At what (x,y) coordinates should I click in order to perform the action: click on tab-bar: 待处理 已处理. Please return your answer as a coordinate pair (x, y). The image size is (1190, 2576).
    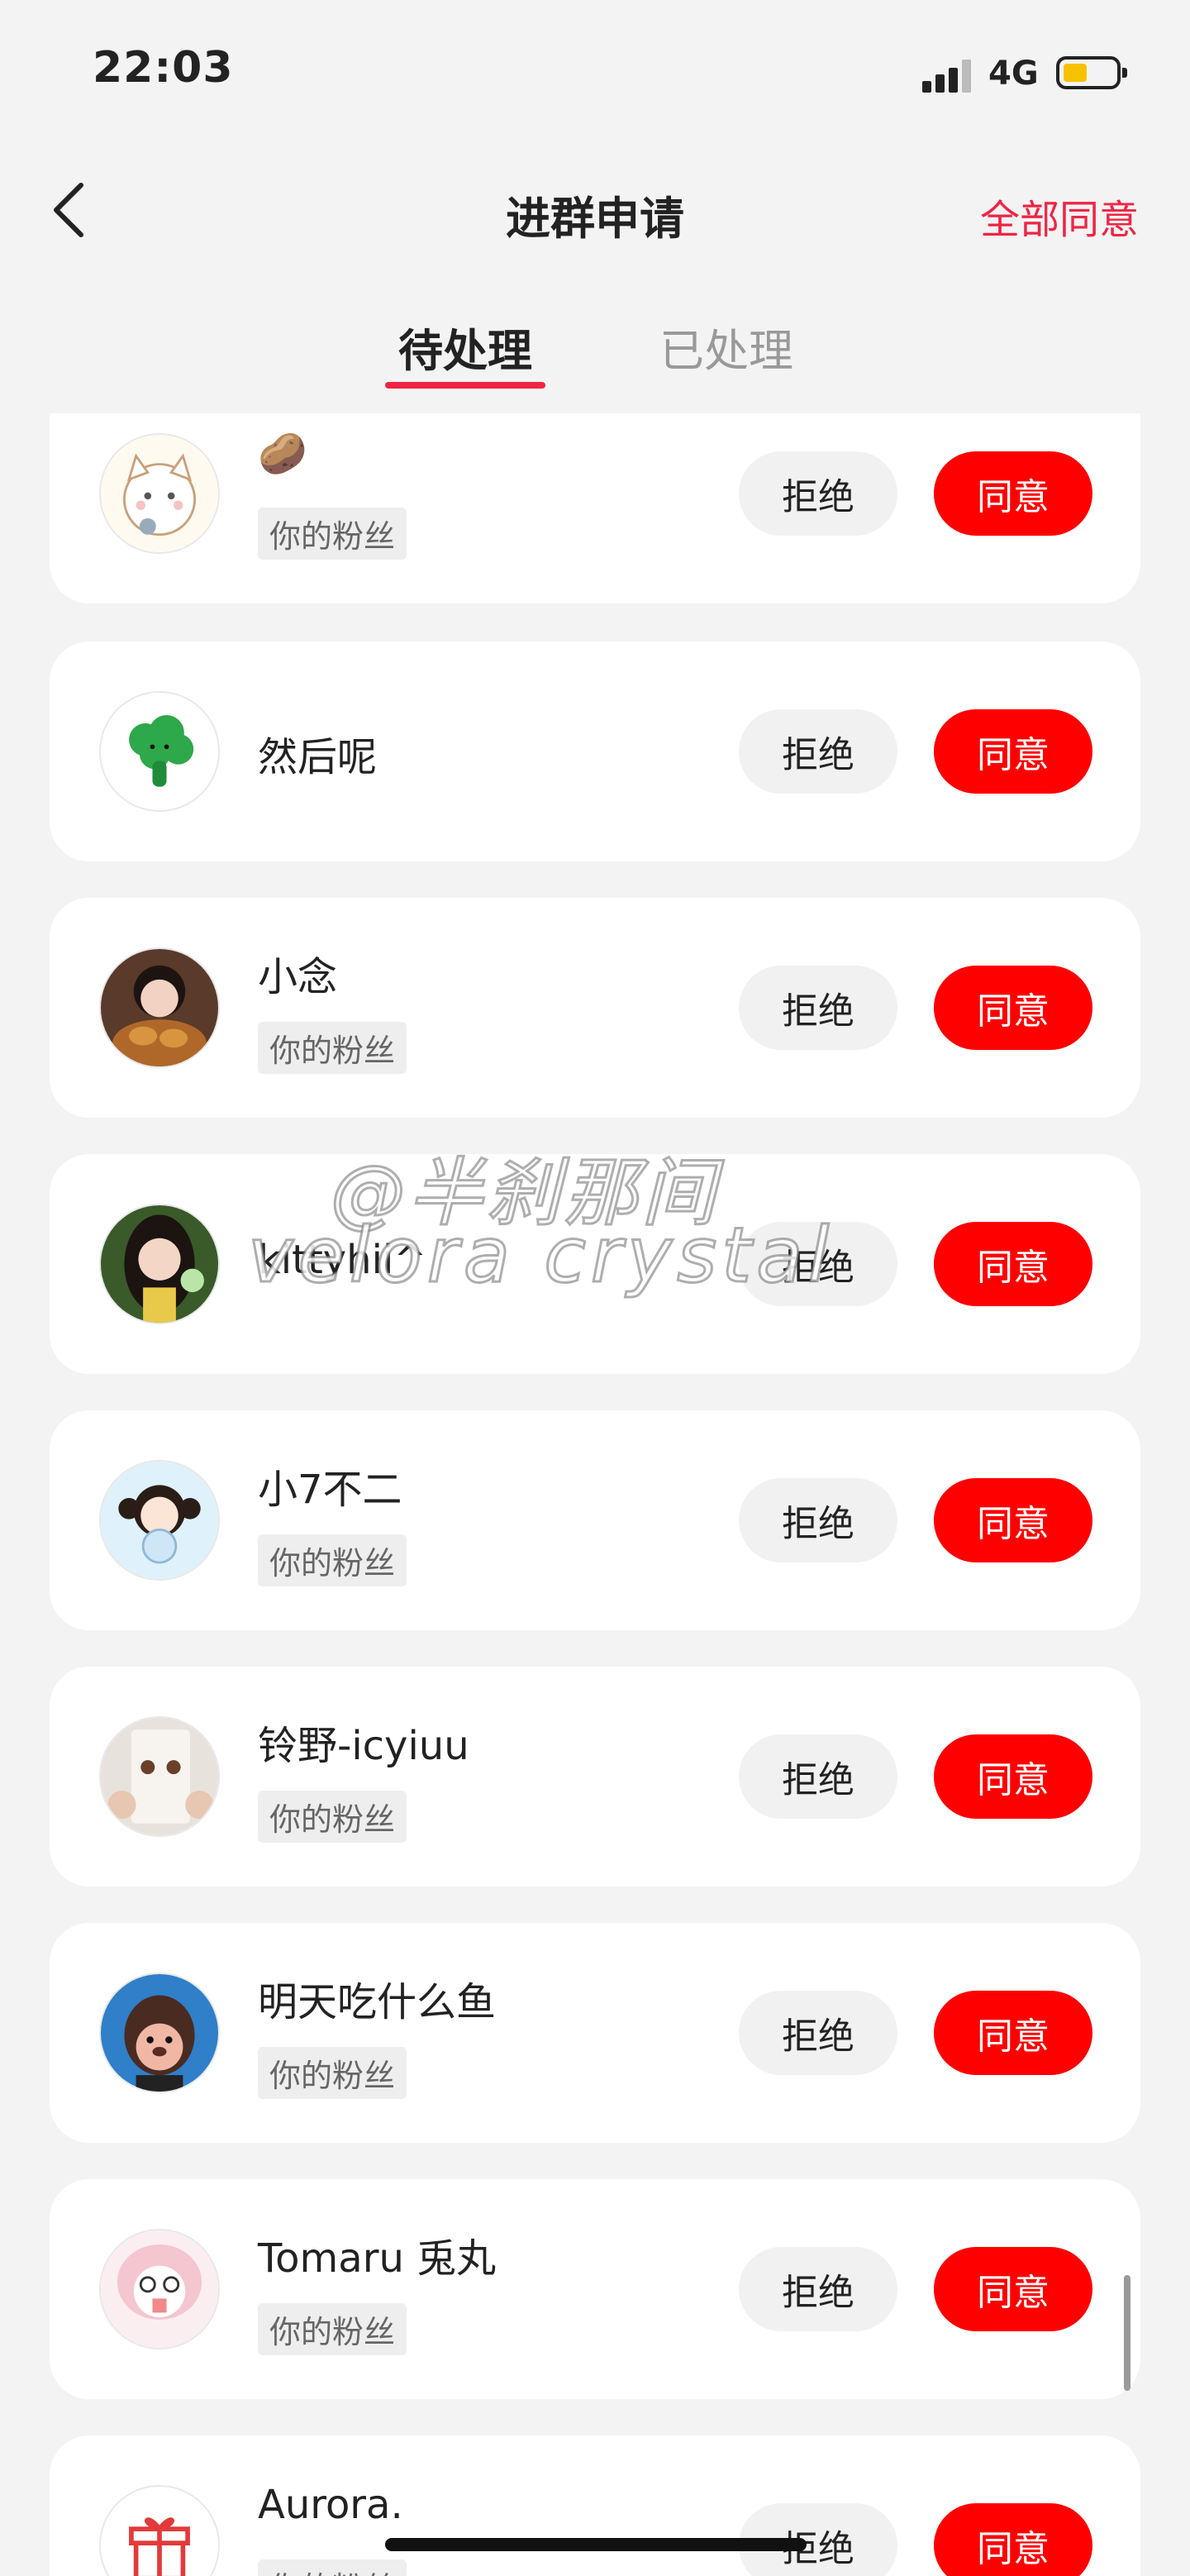
    Looking at the image, I should click on (595, 351).